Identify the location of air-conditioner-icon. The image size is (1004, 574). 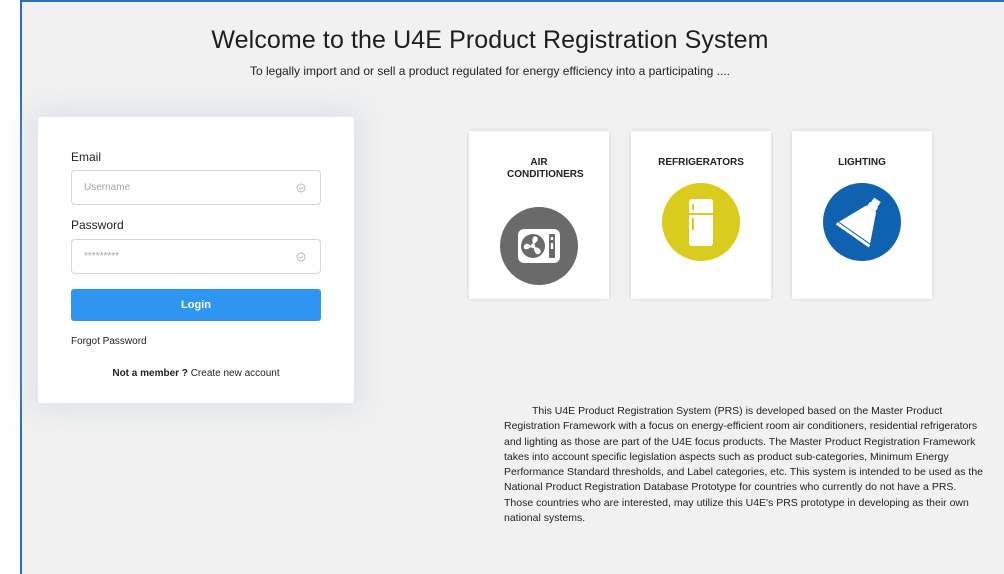
(539, 246).